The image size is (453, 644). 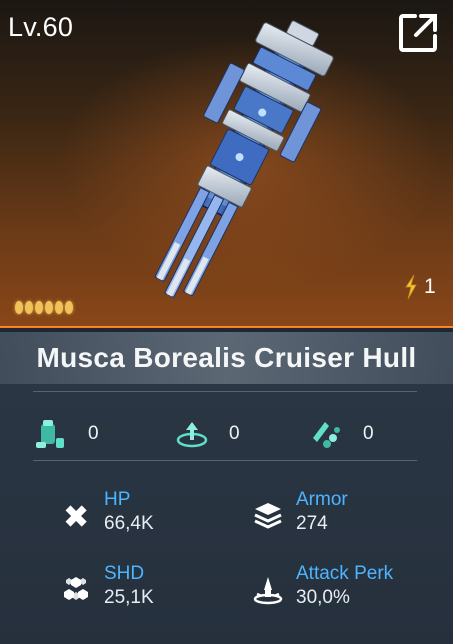 What do you see at coordinates (345, 573) in the screenshot?
I see `stat-label: Attack Perk` at bounding box center [345, 573].